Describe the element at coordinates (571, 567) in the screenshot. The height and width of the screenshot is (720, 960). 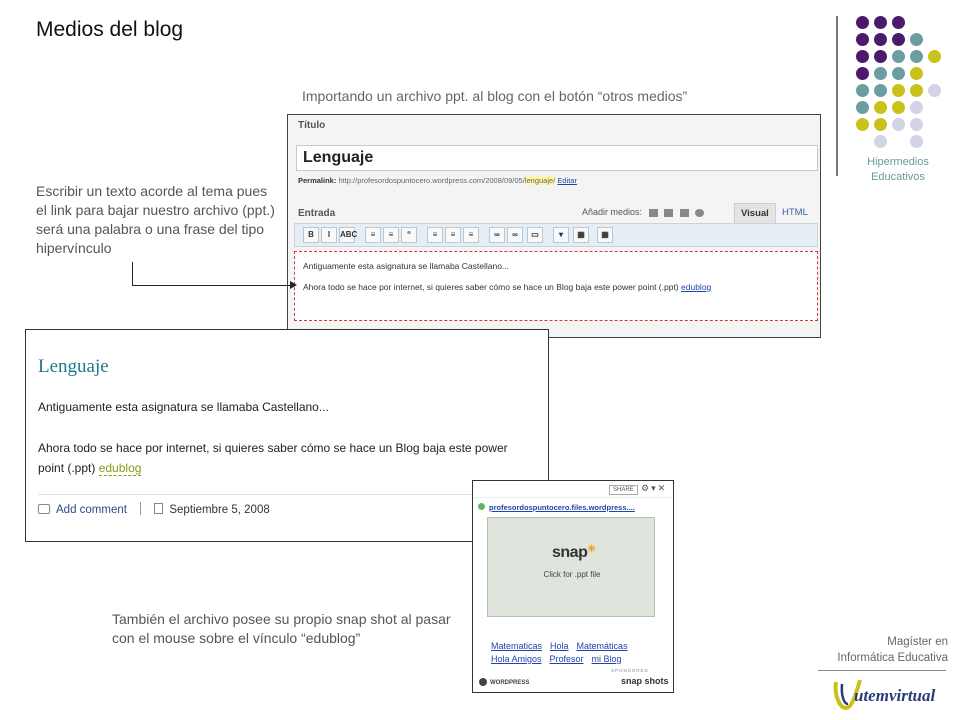
I see `snap-preview-panel: snap✳ Click for .ppt file` at that location.